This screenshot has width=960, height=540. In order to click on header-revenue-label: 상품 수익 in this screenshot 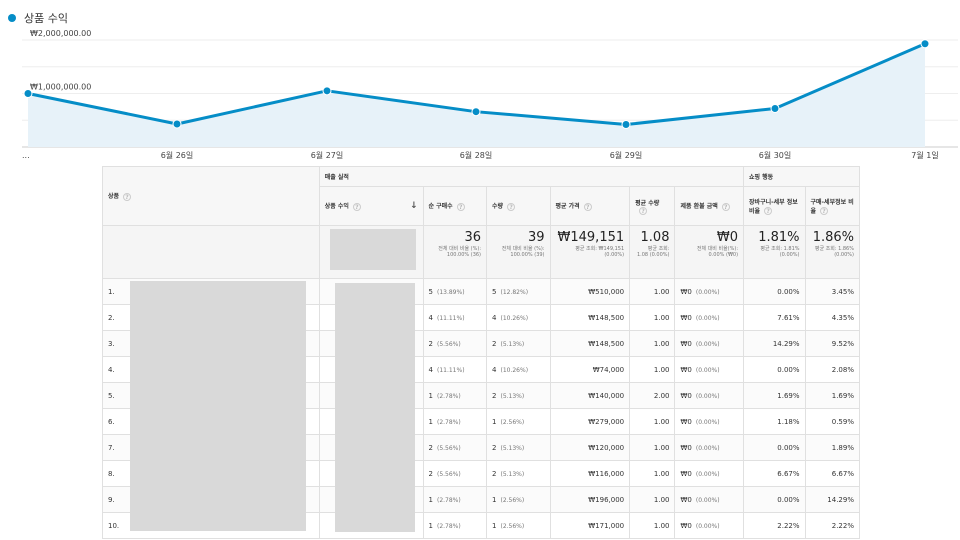, I will do `click(336, 206)`.